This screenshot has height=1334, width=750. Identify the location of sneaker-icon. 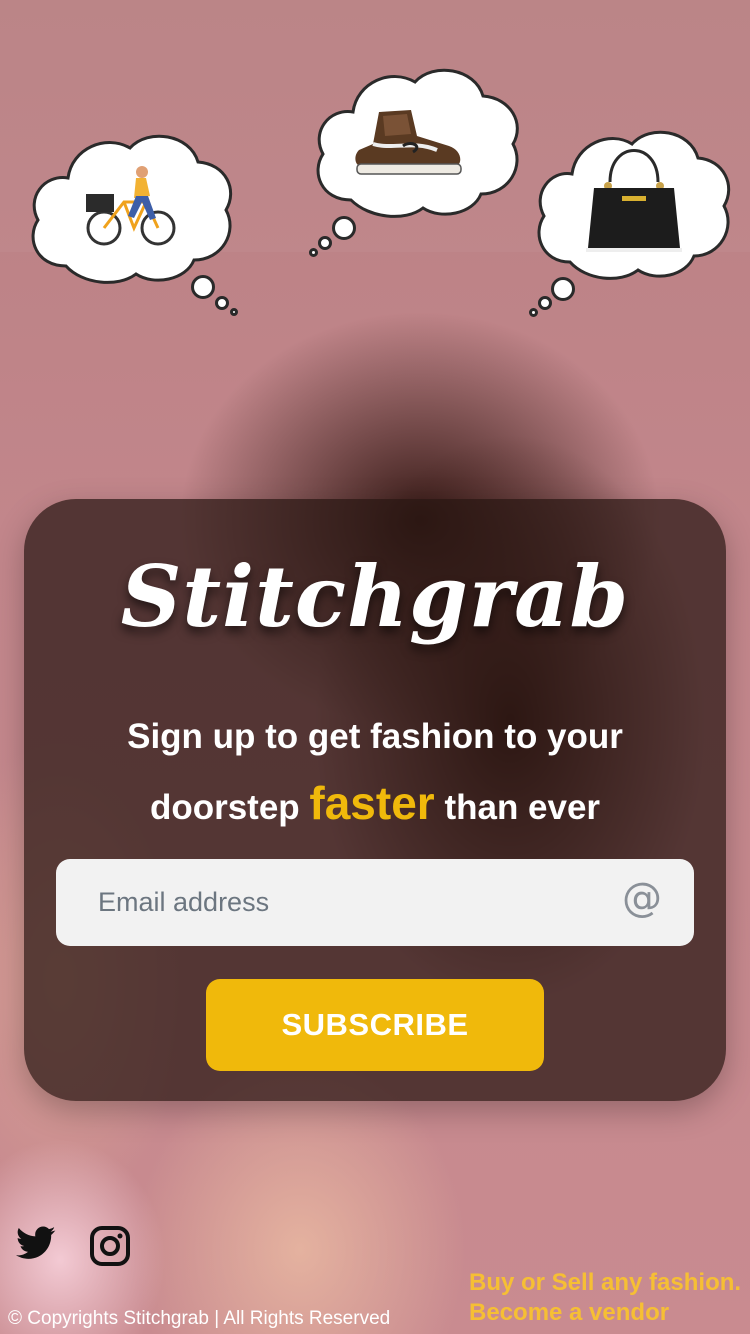
(409, 142).